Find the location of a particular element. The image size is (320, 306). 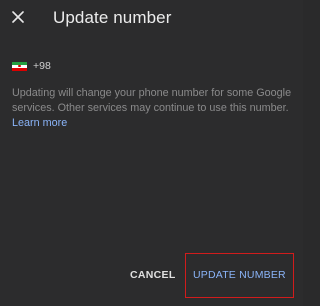

dialog-actions: CANCEL UPDATE NUMBER is located at coordinates (151, 275).